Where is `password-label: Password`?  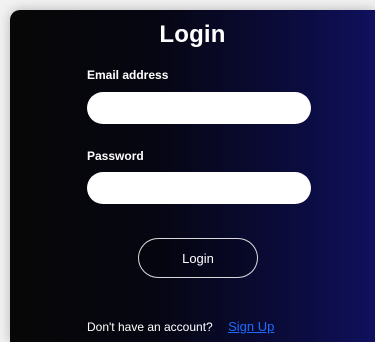 password-label: Password is located at coordinates (115, 156).